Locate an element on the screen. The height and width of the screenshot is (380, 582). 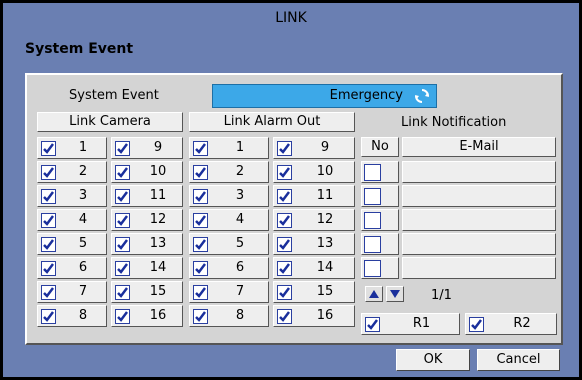
system-event-select: Emergency is located at coordinates (324, 96).